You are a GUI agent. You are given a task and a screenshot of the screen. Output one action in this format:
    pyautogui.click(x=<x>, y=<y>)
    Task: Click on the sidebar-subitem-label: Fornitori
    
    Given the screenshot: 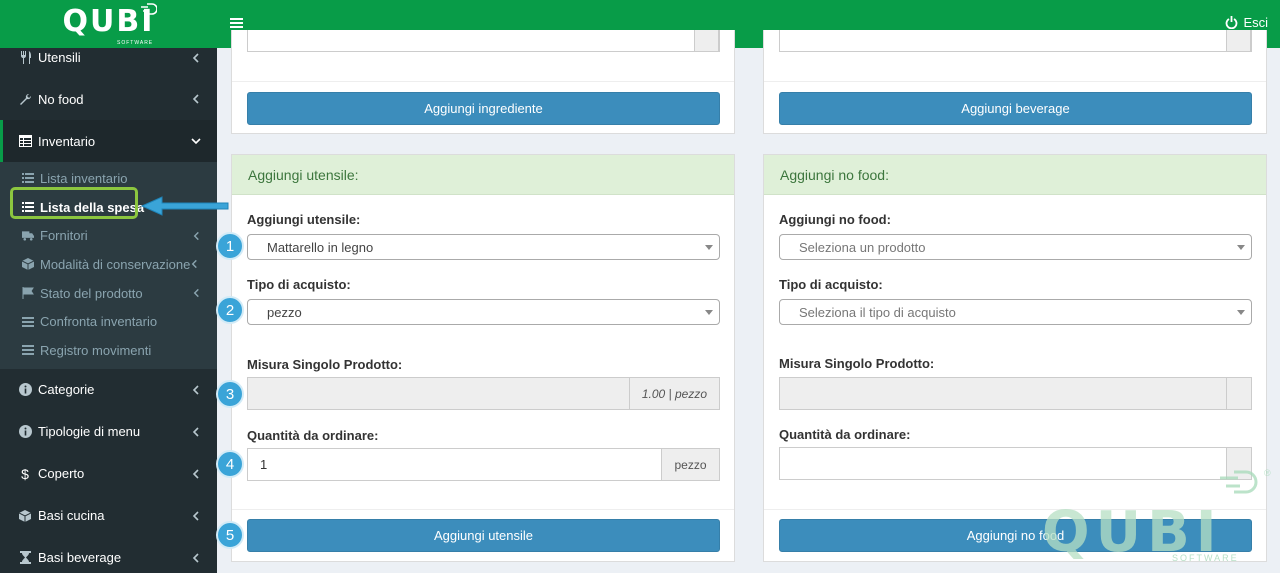 What is the action you would take?
    pyautogui.click(x=64, y=236)
    